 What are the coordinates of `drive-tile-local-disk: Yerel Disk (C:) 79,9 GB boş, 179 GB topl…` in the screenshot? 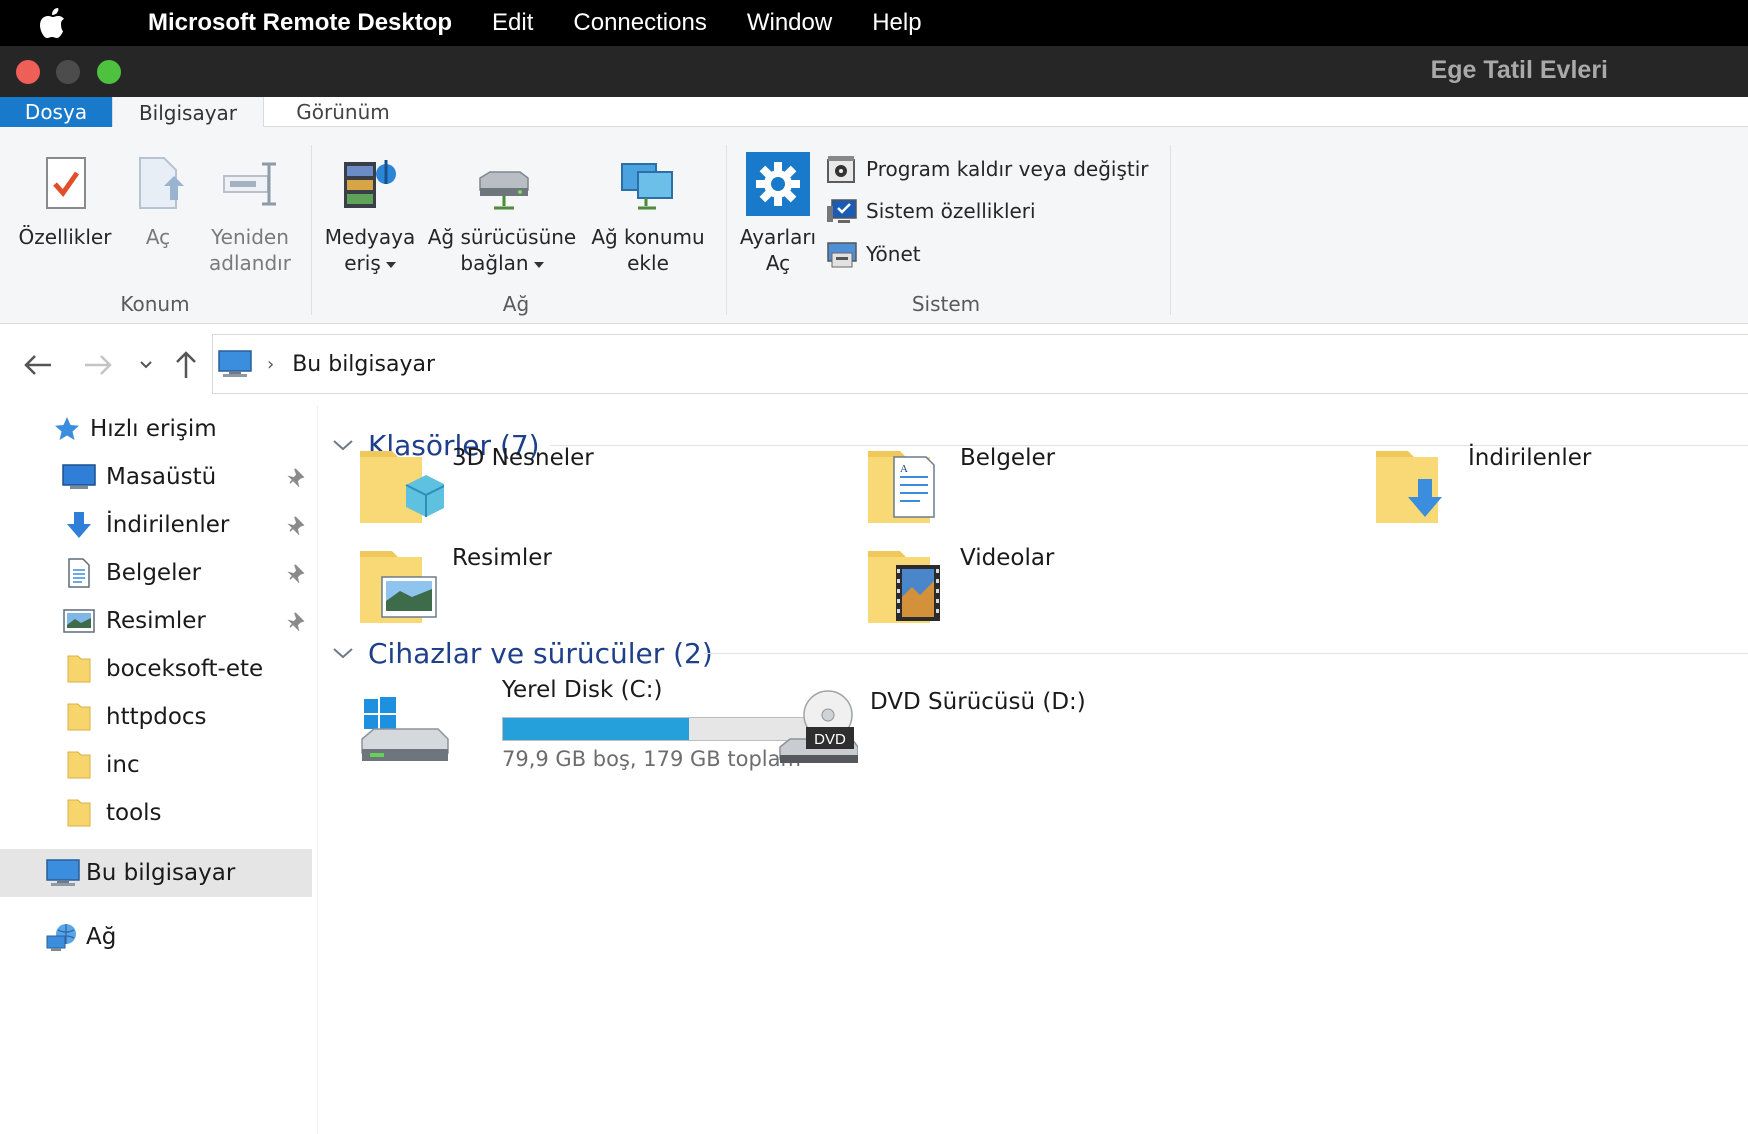 It's located at (600, 730).